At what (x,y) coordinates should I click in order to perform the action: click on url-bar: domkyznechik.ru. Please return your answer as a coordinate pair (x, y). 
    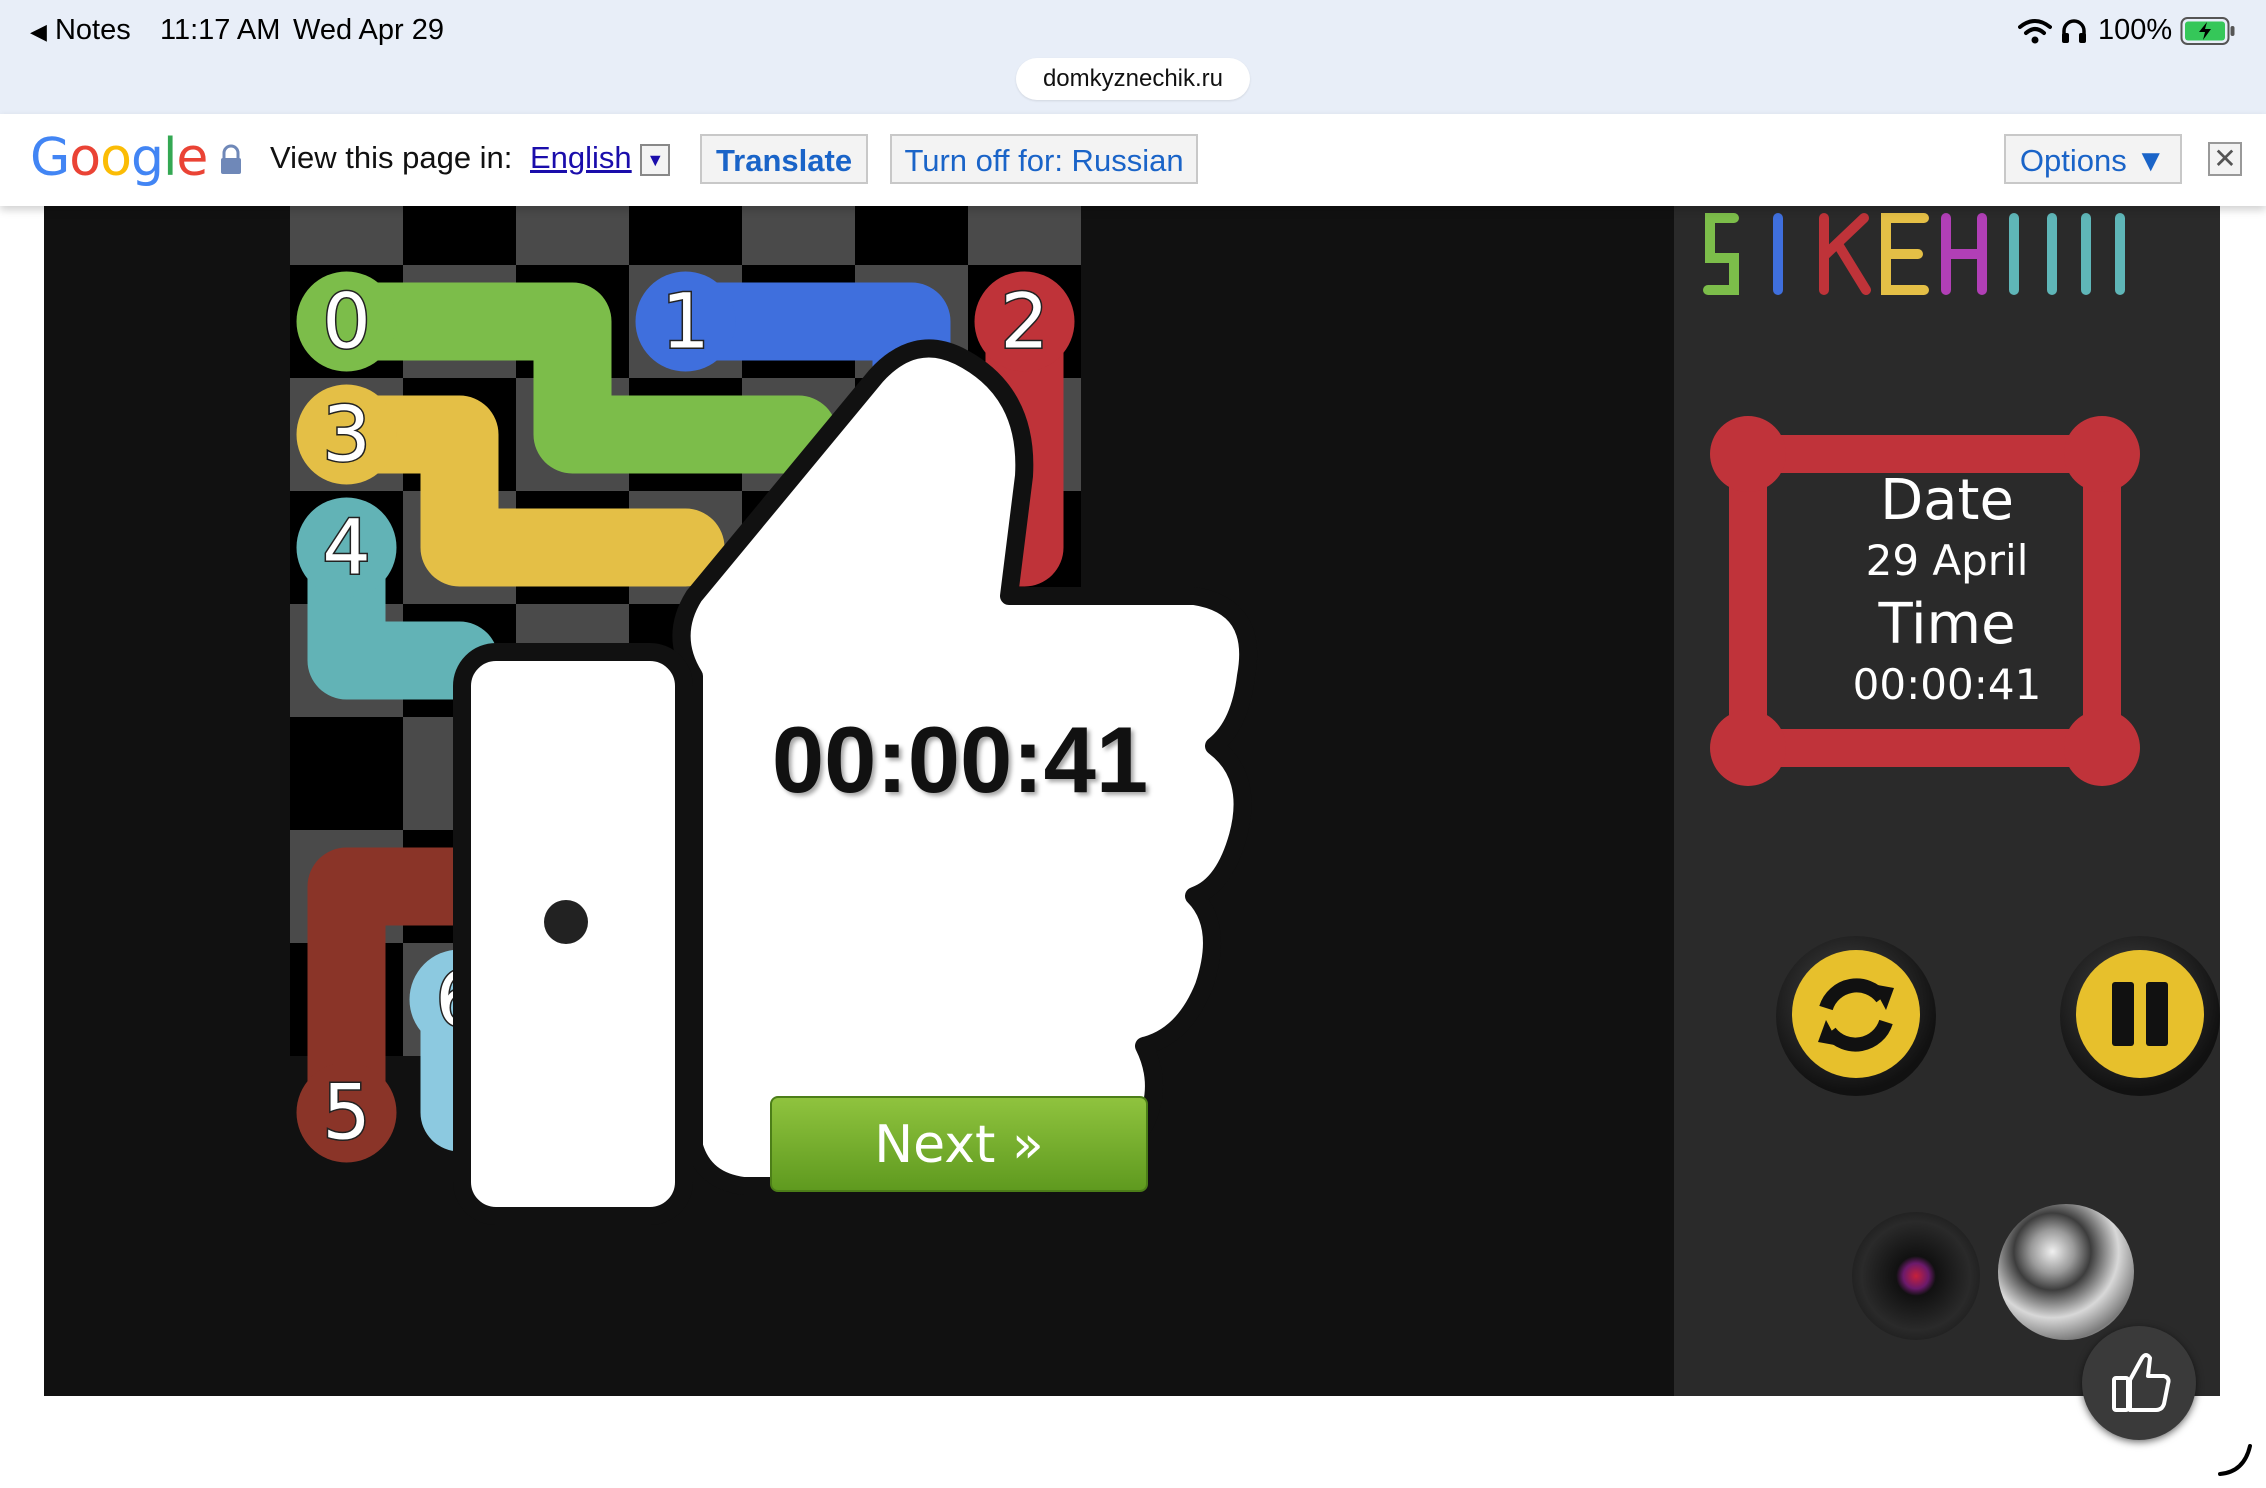
    Looking at the image, I should click on (1133, 79).